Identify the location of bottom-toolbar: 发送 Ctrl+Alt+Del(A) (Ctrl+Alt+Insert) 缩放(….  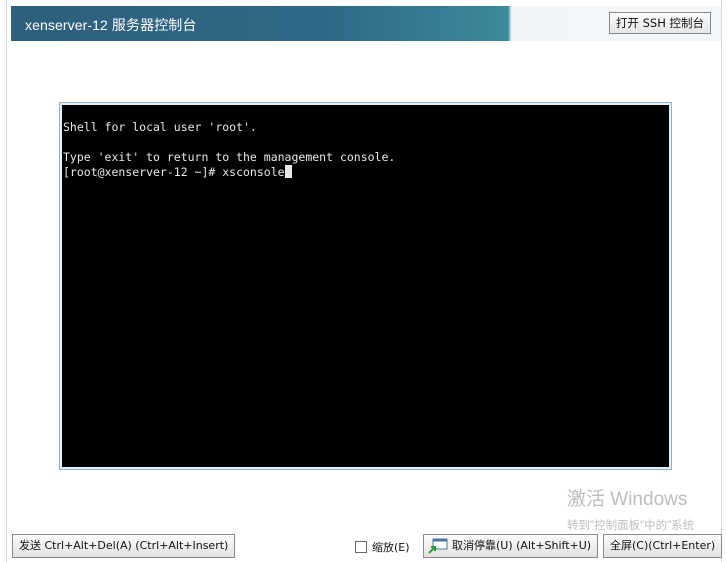
(363, 546).